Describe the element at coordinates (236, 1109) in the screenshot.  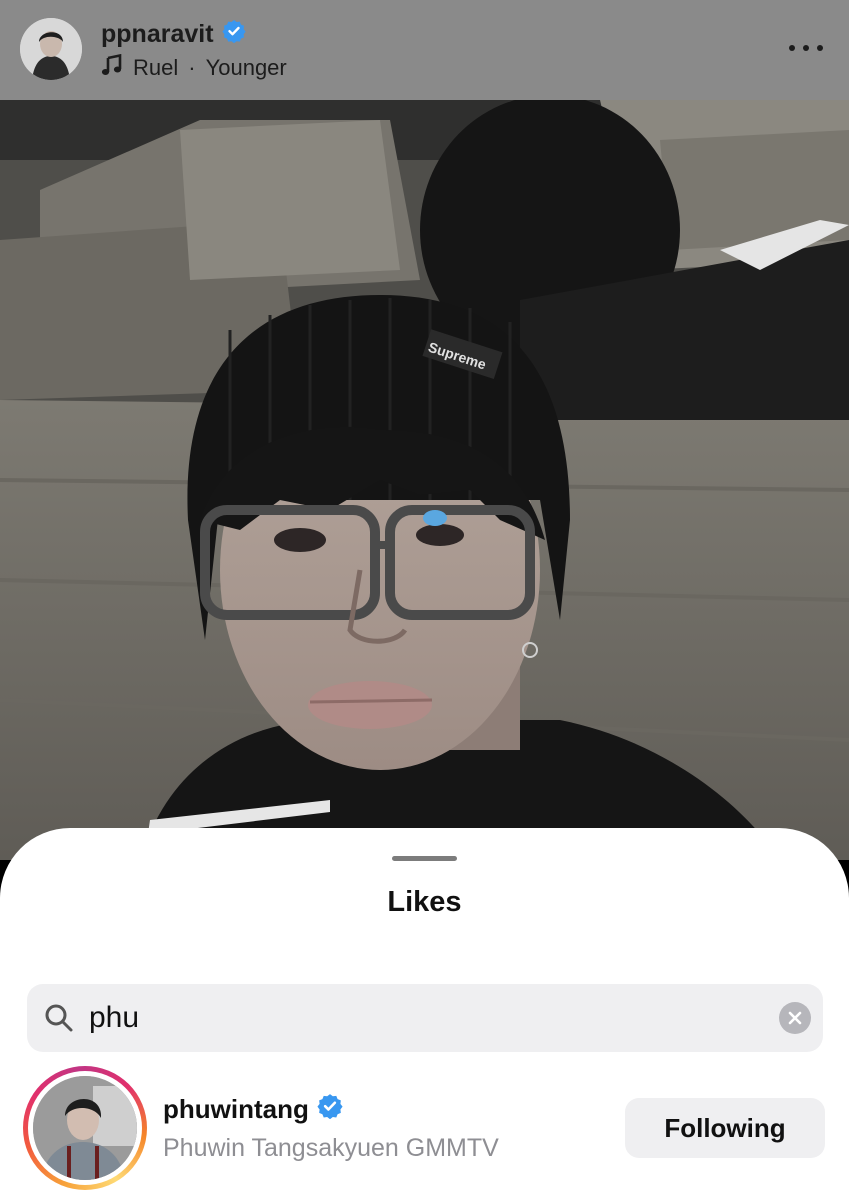
I see `result-username-label: phuwintang` at that location.